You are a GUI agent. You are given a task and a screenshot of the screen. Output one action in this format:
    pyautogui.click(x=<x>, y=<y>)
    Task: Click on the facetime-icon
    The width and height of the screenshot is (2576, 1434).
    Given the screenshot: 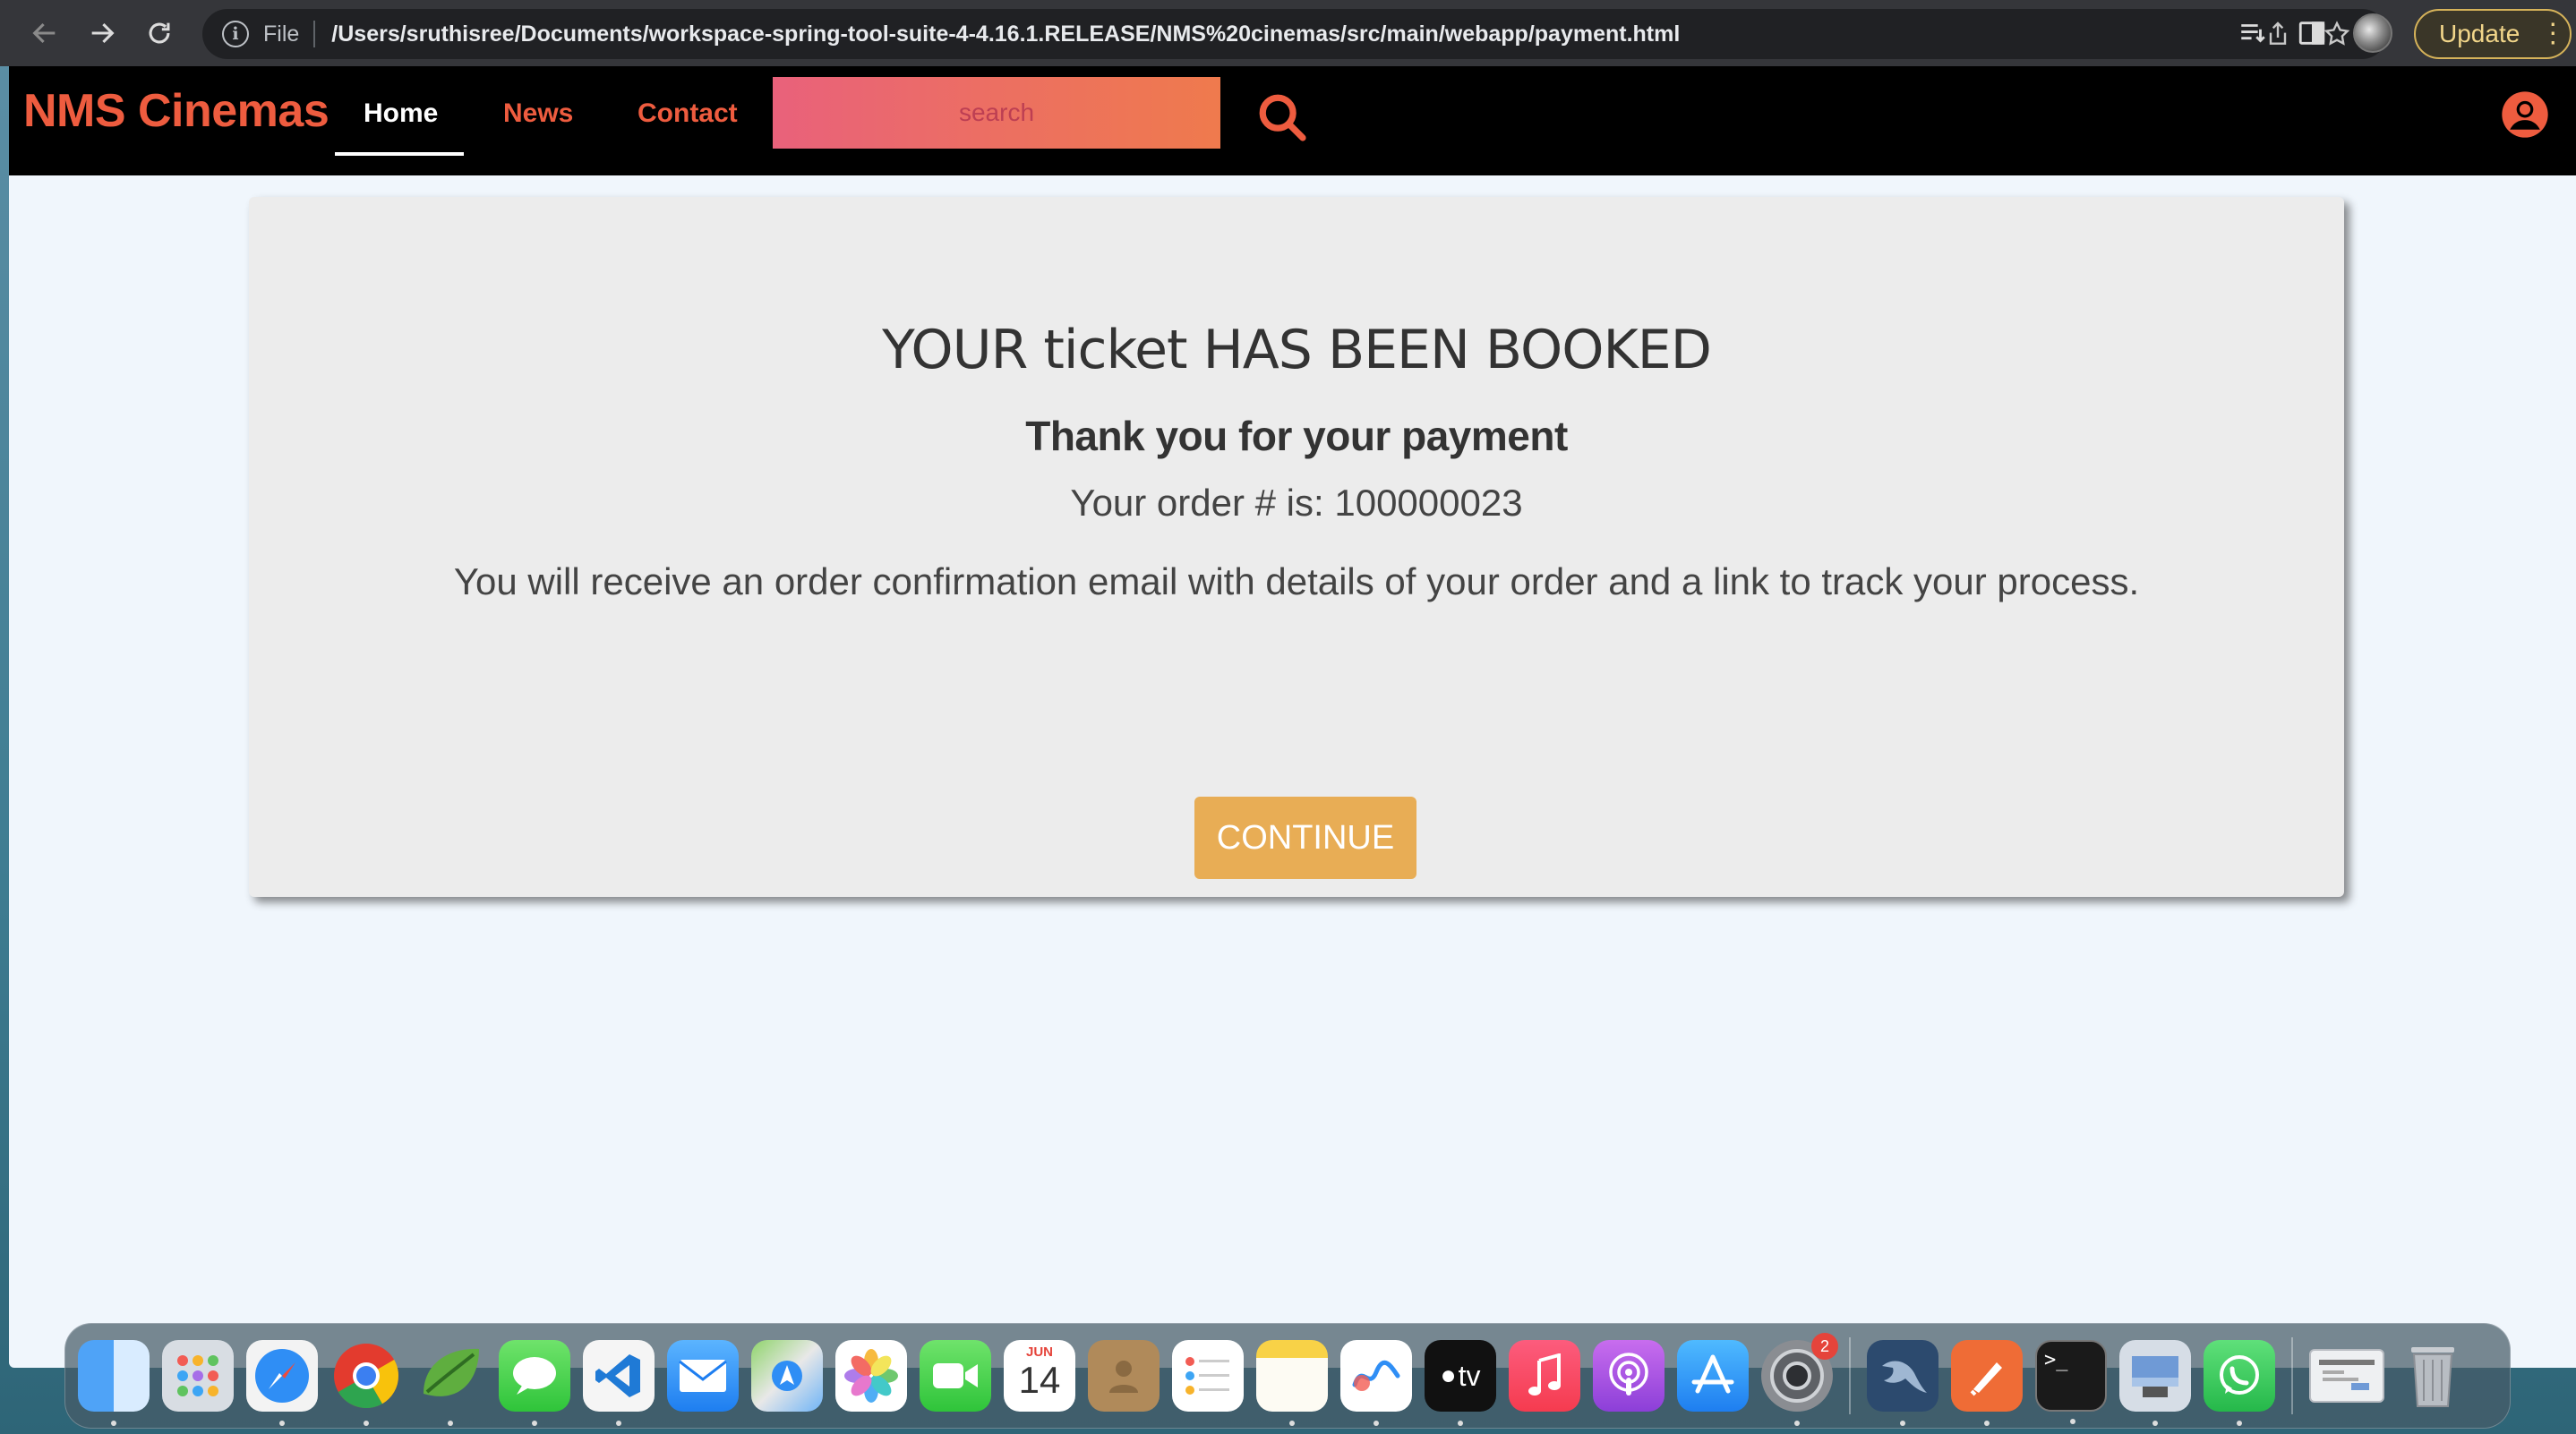 What is the action you would take?
    pyautogui.click(x=955, y=1376)
    